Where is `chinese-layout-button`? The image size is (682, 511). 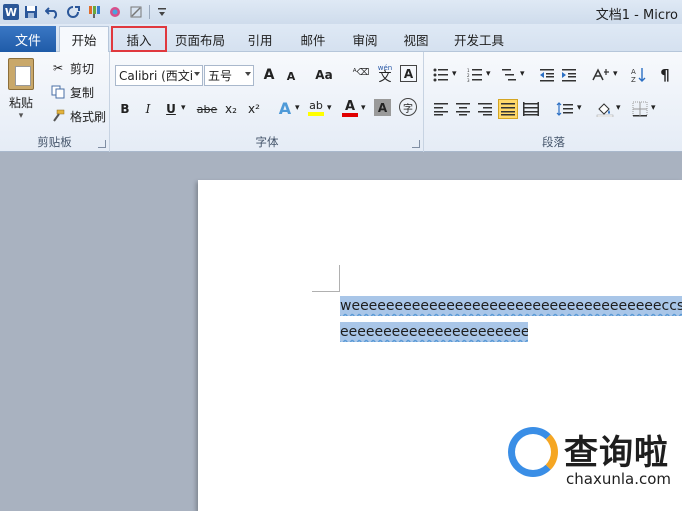 chinese-layout-button is located at coordinates (601, 75).